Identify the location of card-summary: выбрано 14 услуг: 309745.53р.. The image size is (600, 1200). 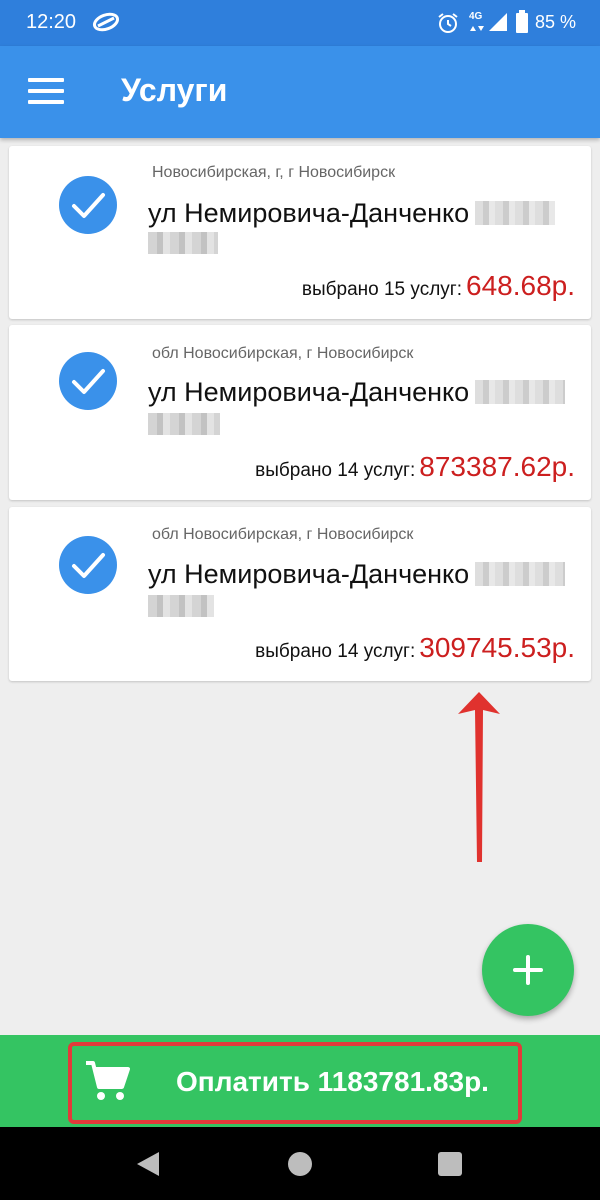
(415, 648).